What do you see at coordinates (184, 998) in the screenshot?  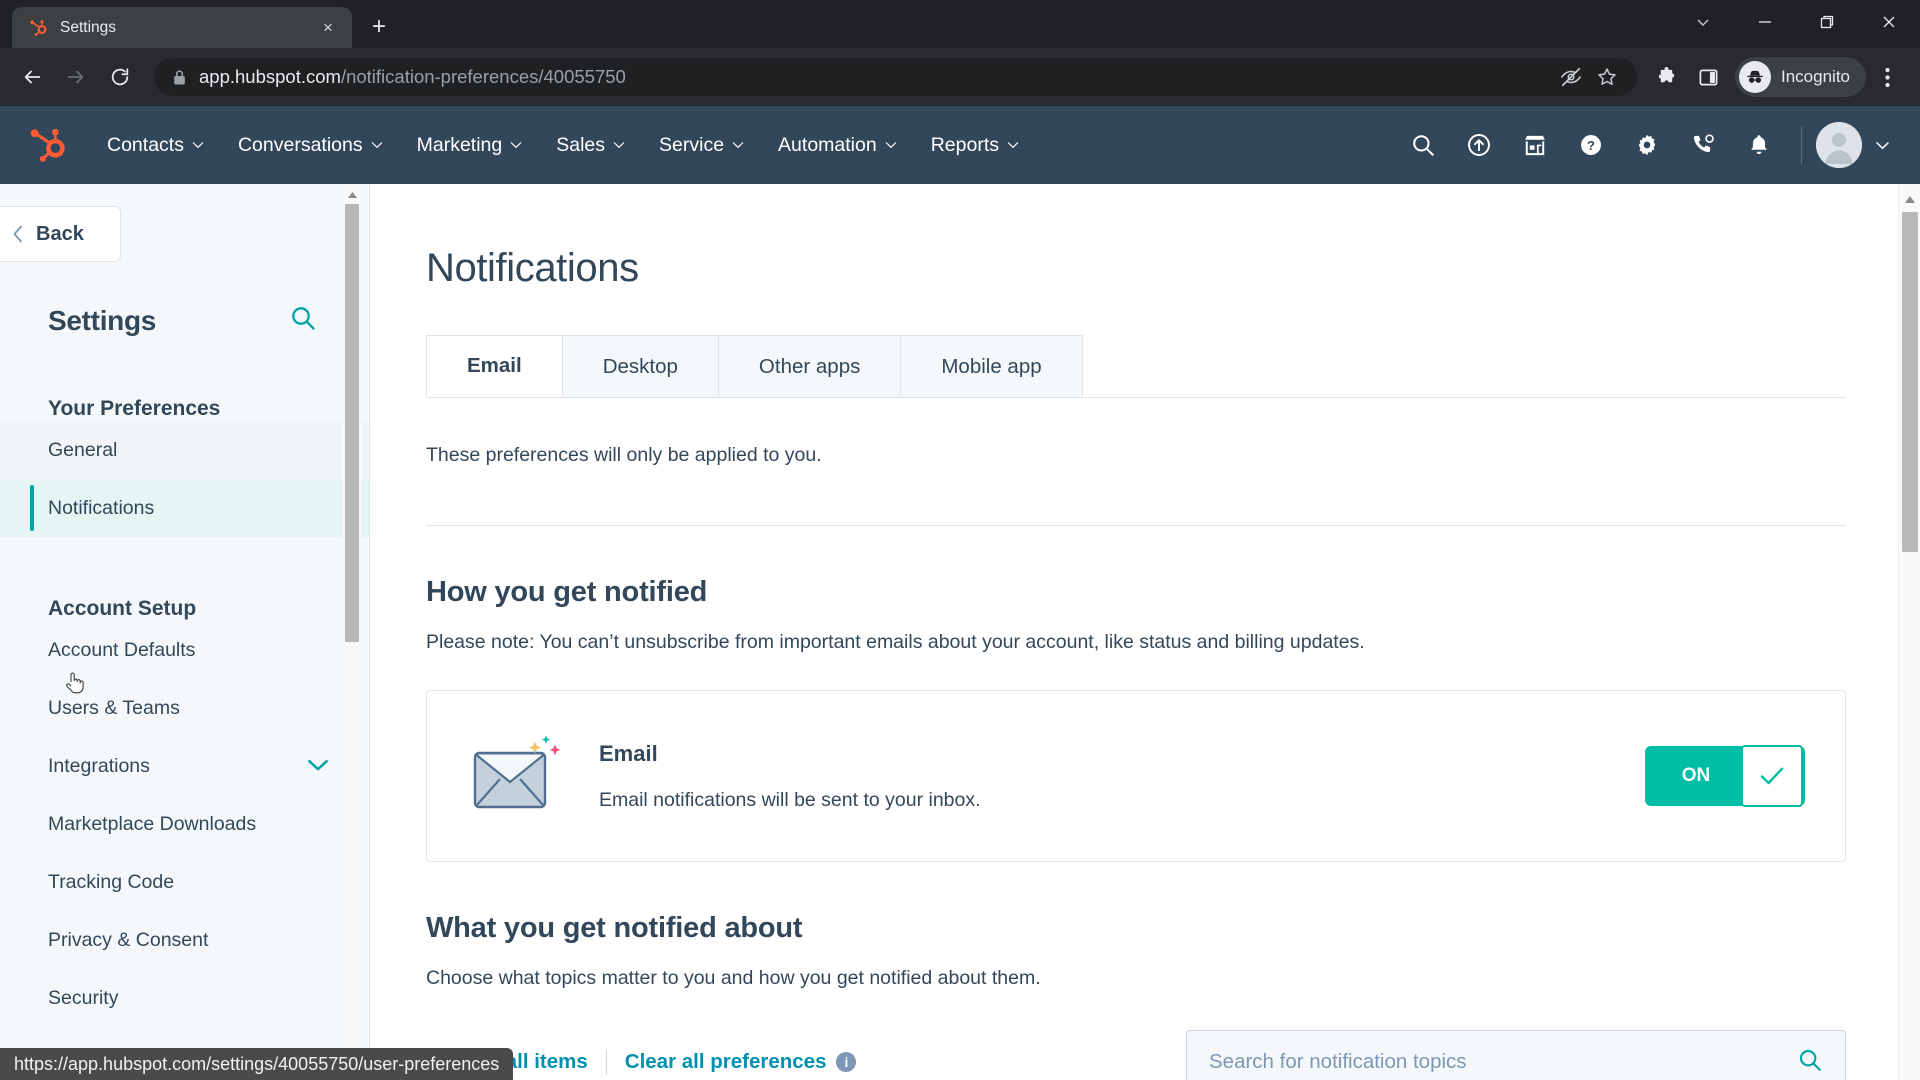 I see `sidebar-item-security: Security` at bounding box center [184, 998].